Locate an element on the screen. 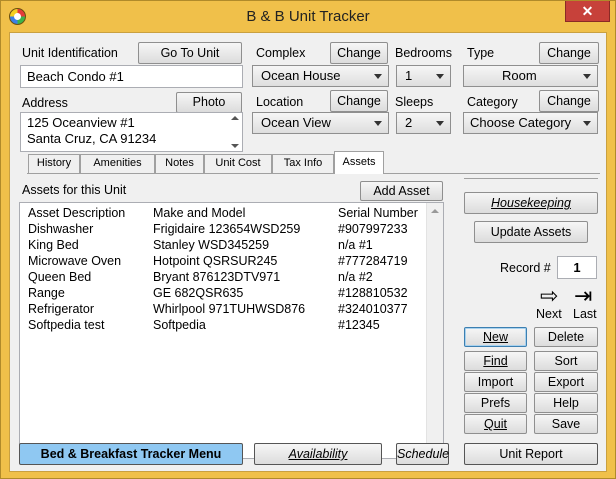  availability-button: Availability is located at coordinates (318, 454).